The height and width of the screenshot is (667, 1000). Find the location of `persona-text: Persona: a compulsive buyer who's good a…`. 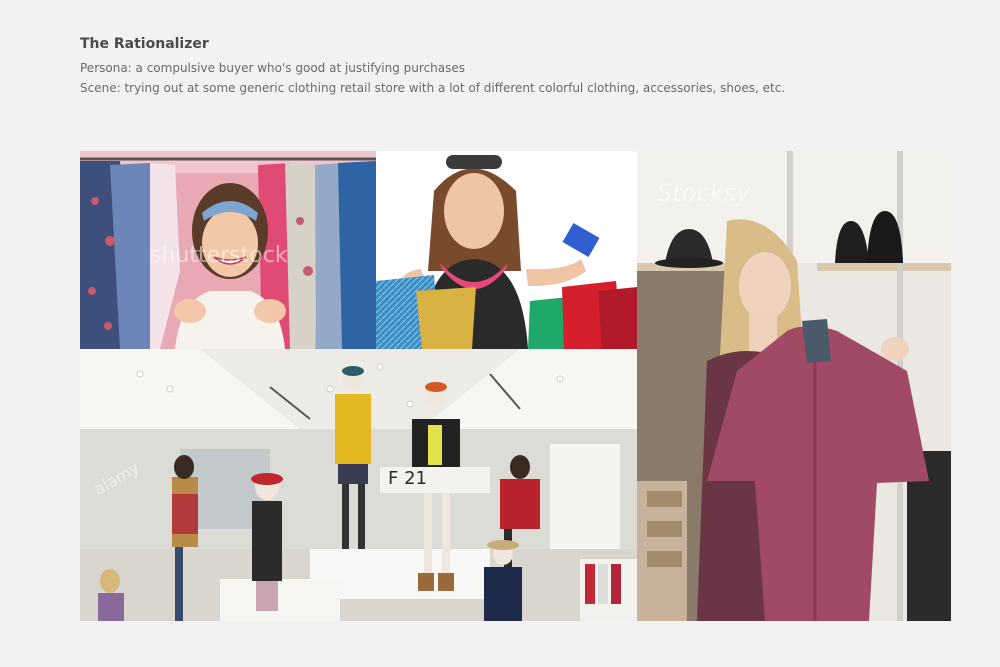

persona-text: Persona: a compulsive buyer who's good a… is located at coordinates (273, 68).